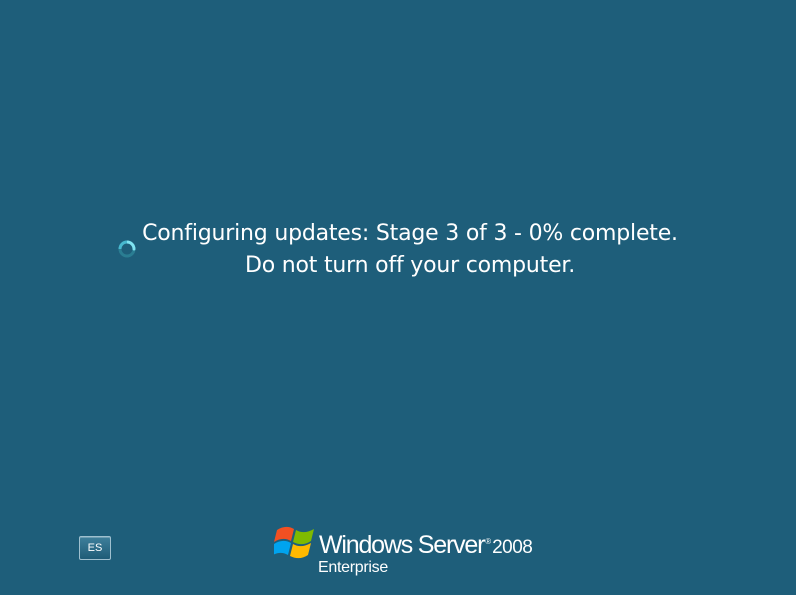 This screenshot has height=595, width=796. Describe the element at coordinates (410, 265) in the screenshot. I see `status-warning-text: Do not turn off your computer.` at that location.